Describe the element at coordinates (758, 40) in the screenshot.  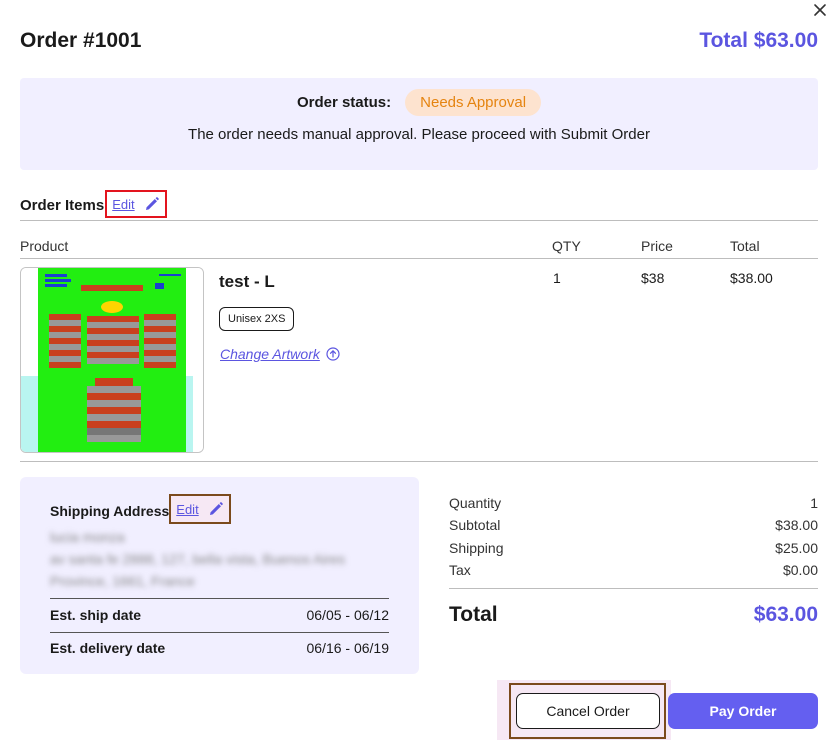
I see `order-total-header: Total $63.00` at that location.